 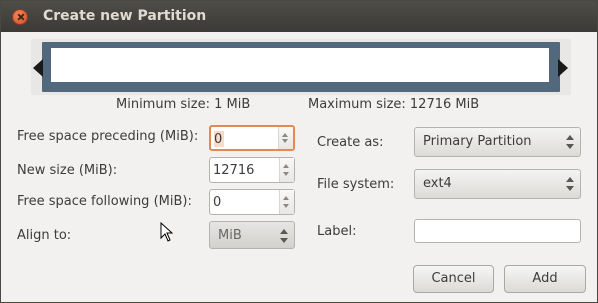 What do you see at coordinates (356, 184) in the screenshot?
I see `file-system-label: File system:` at bounding box center [356, 184].